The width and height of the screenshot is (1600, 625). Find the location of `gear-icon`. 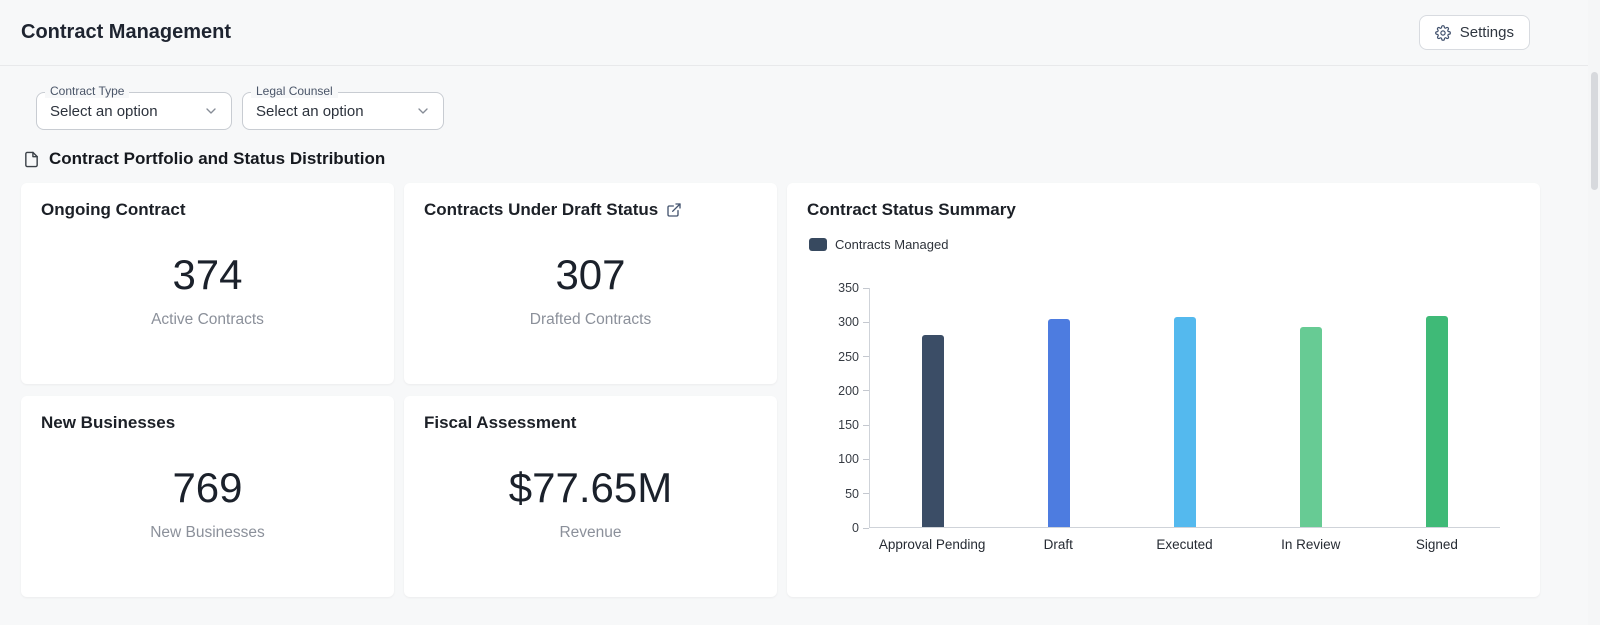

gear-icon is located at coordinates (1442, 32).